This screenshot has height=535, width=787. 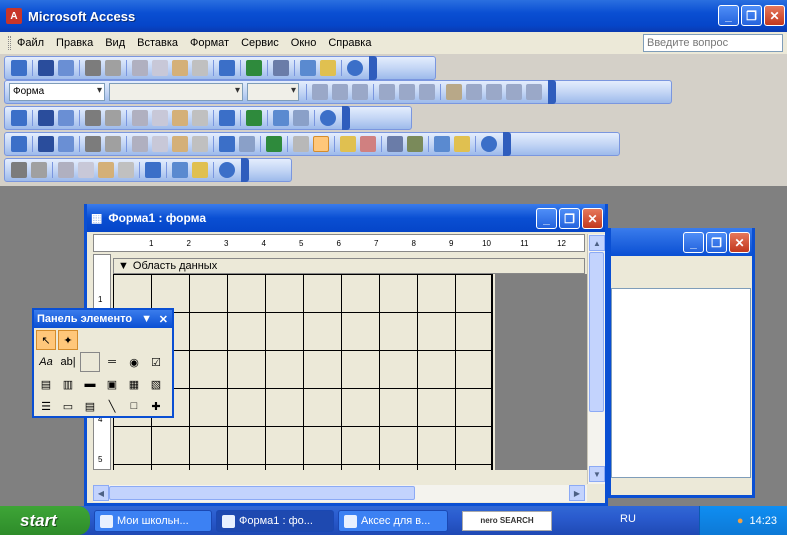 I want to click on subform-icon: ▤, so click(x=90, y=406).